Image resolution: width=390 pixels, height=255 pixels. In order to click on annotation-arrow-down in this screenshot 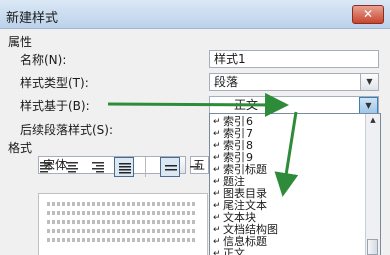, I will do `click(286, 154)`.